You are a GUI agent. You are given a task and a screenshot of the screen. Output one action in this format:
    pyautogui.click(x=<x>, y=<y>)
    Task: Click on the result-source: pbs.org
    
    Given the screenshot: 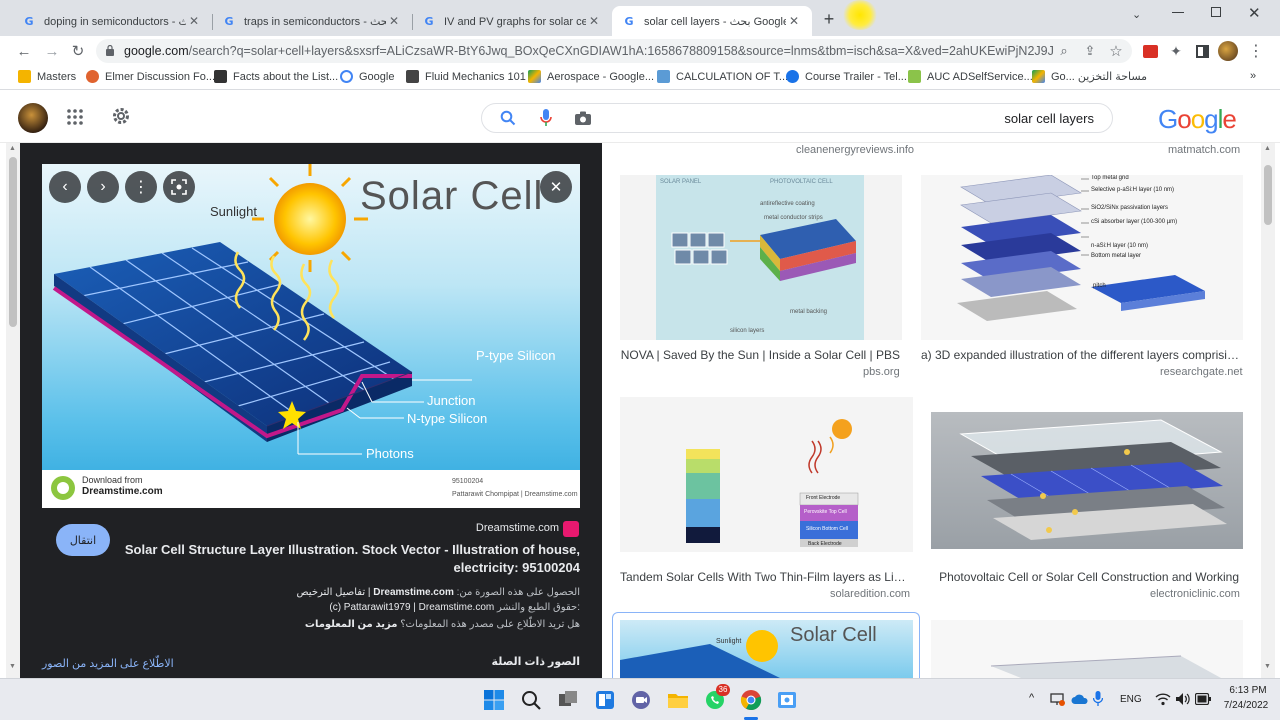 What is the action you would take?
    pyautogui.click(x=881, y=372)
    